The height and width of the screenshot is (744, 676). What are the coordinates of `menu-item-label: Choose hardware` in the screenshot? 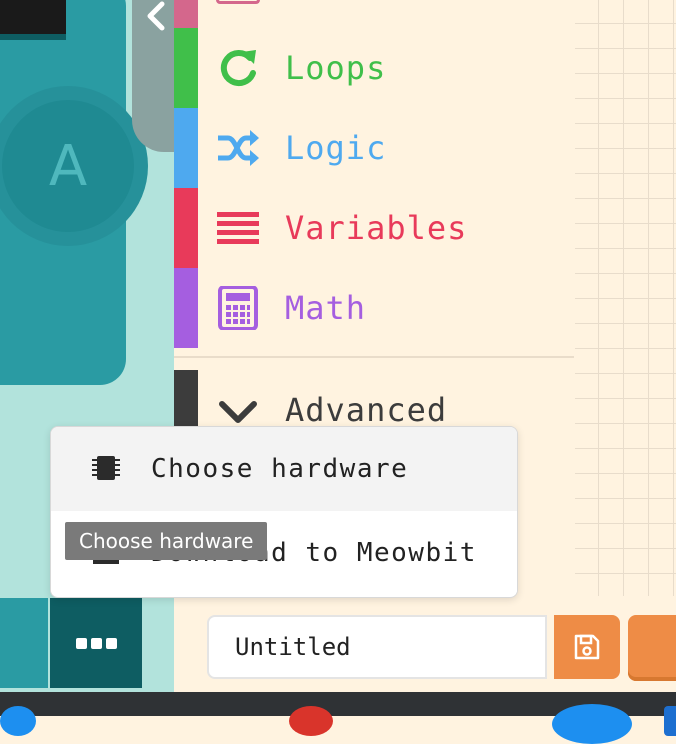 It's located at (280, 469).